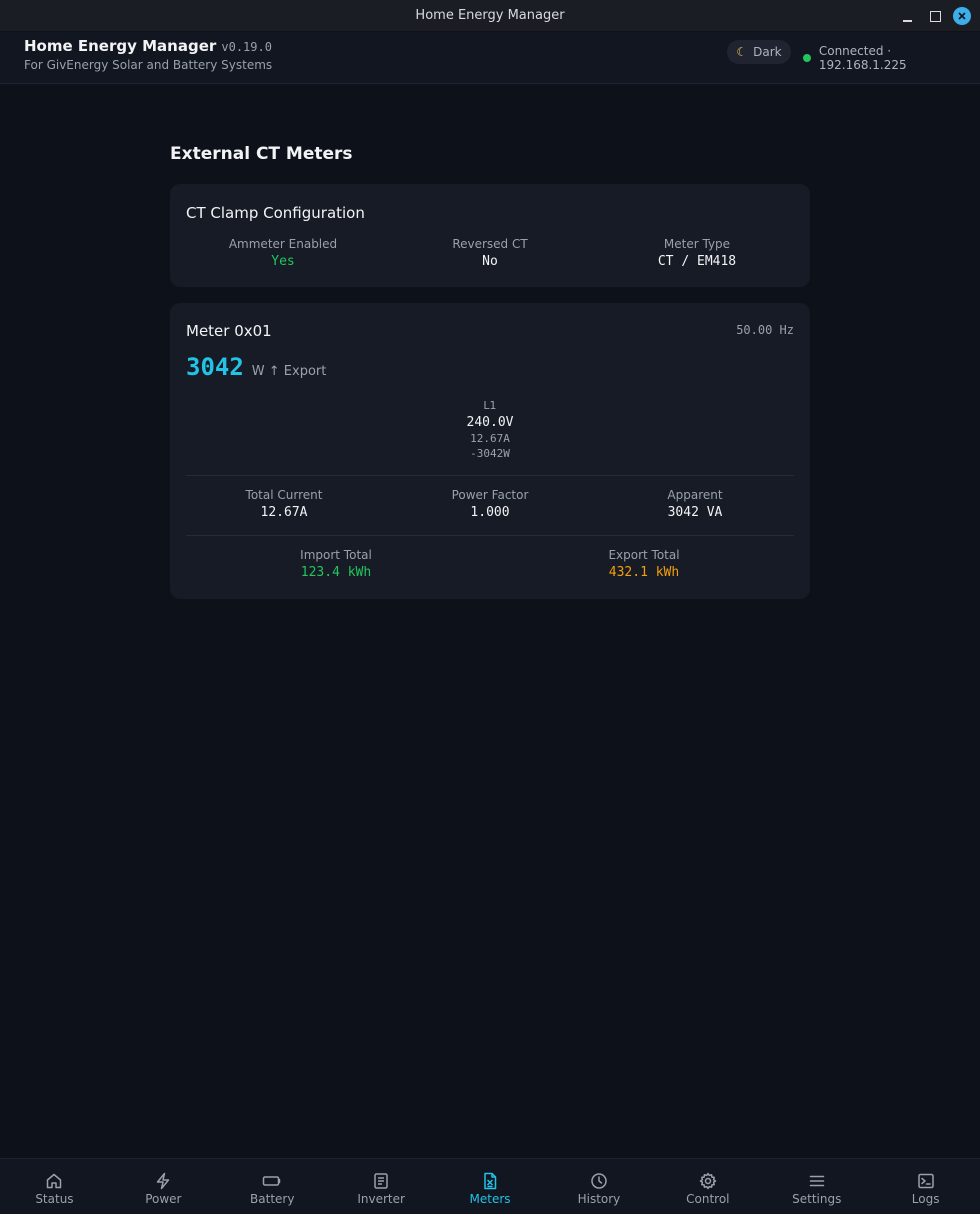 Image resolution: width=980 pixels, height=1214 pixels. What do you see at coordinates (925, 1199) in the screenshot?
I see `nav-label: Logs` at bounding box center [925, 1199].